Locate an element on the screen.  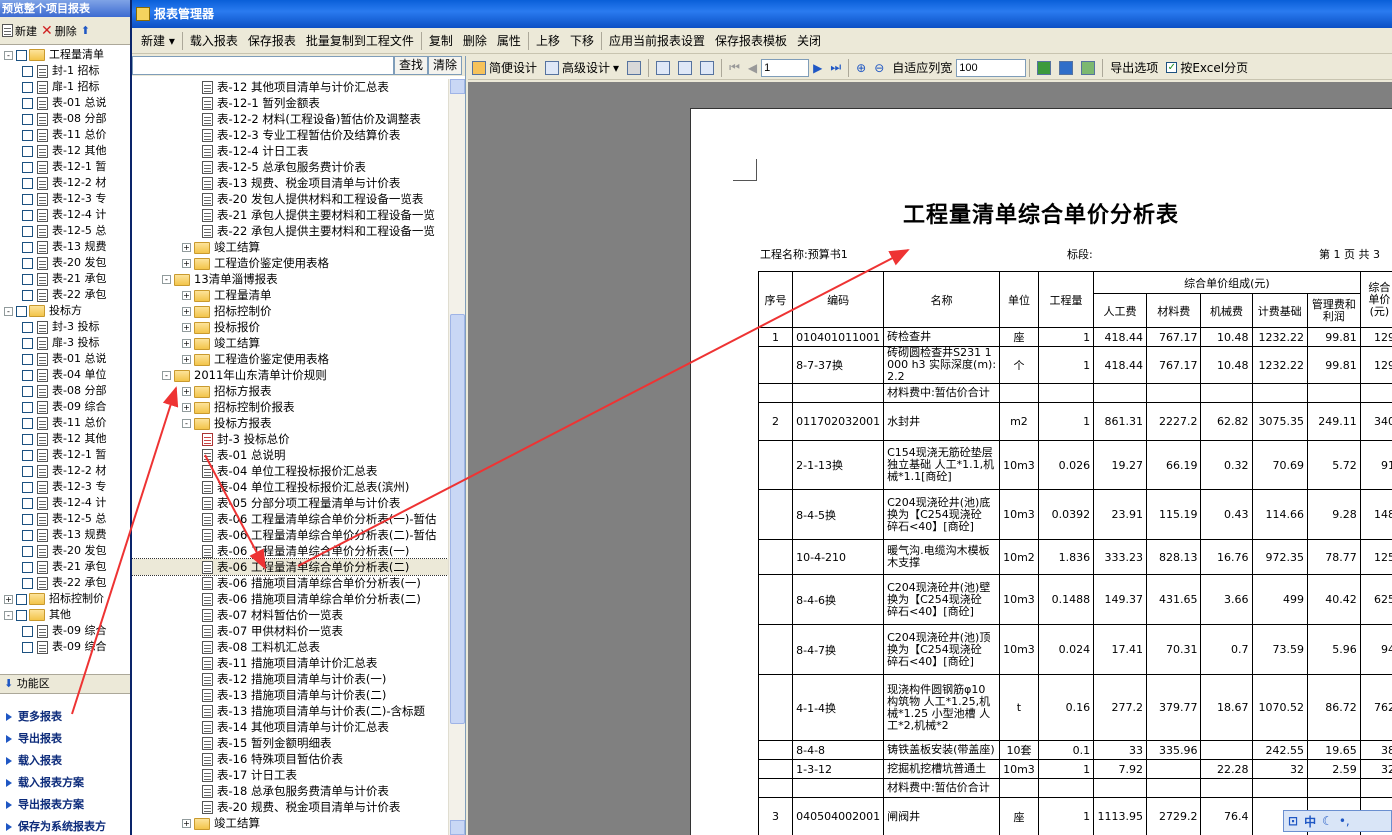
tree-report-item: 扉-1 招标 is located at coordinates (65, 87).